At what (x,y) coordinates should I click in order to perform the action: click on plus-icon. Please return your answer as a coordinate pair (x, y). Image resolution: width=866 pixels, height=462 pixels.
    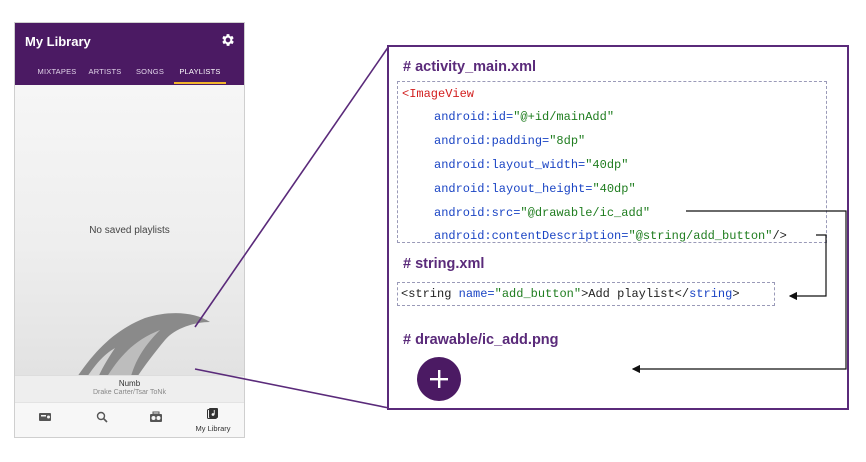
    Looking at the image, I should click on (439, 379).